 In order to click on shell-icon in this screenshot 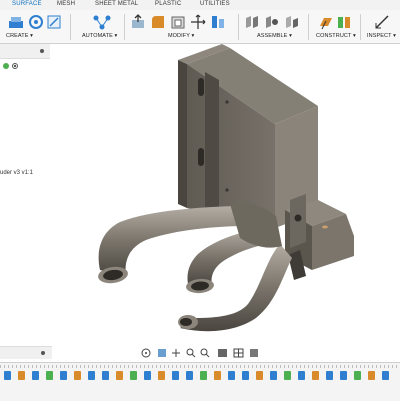, I will do `click(178, 22)`.